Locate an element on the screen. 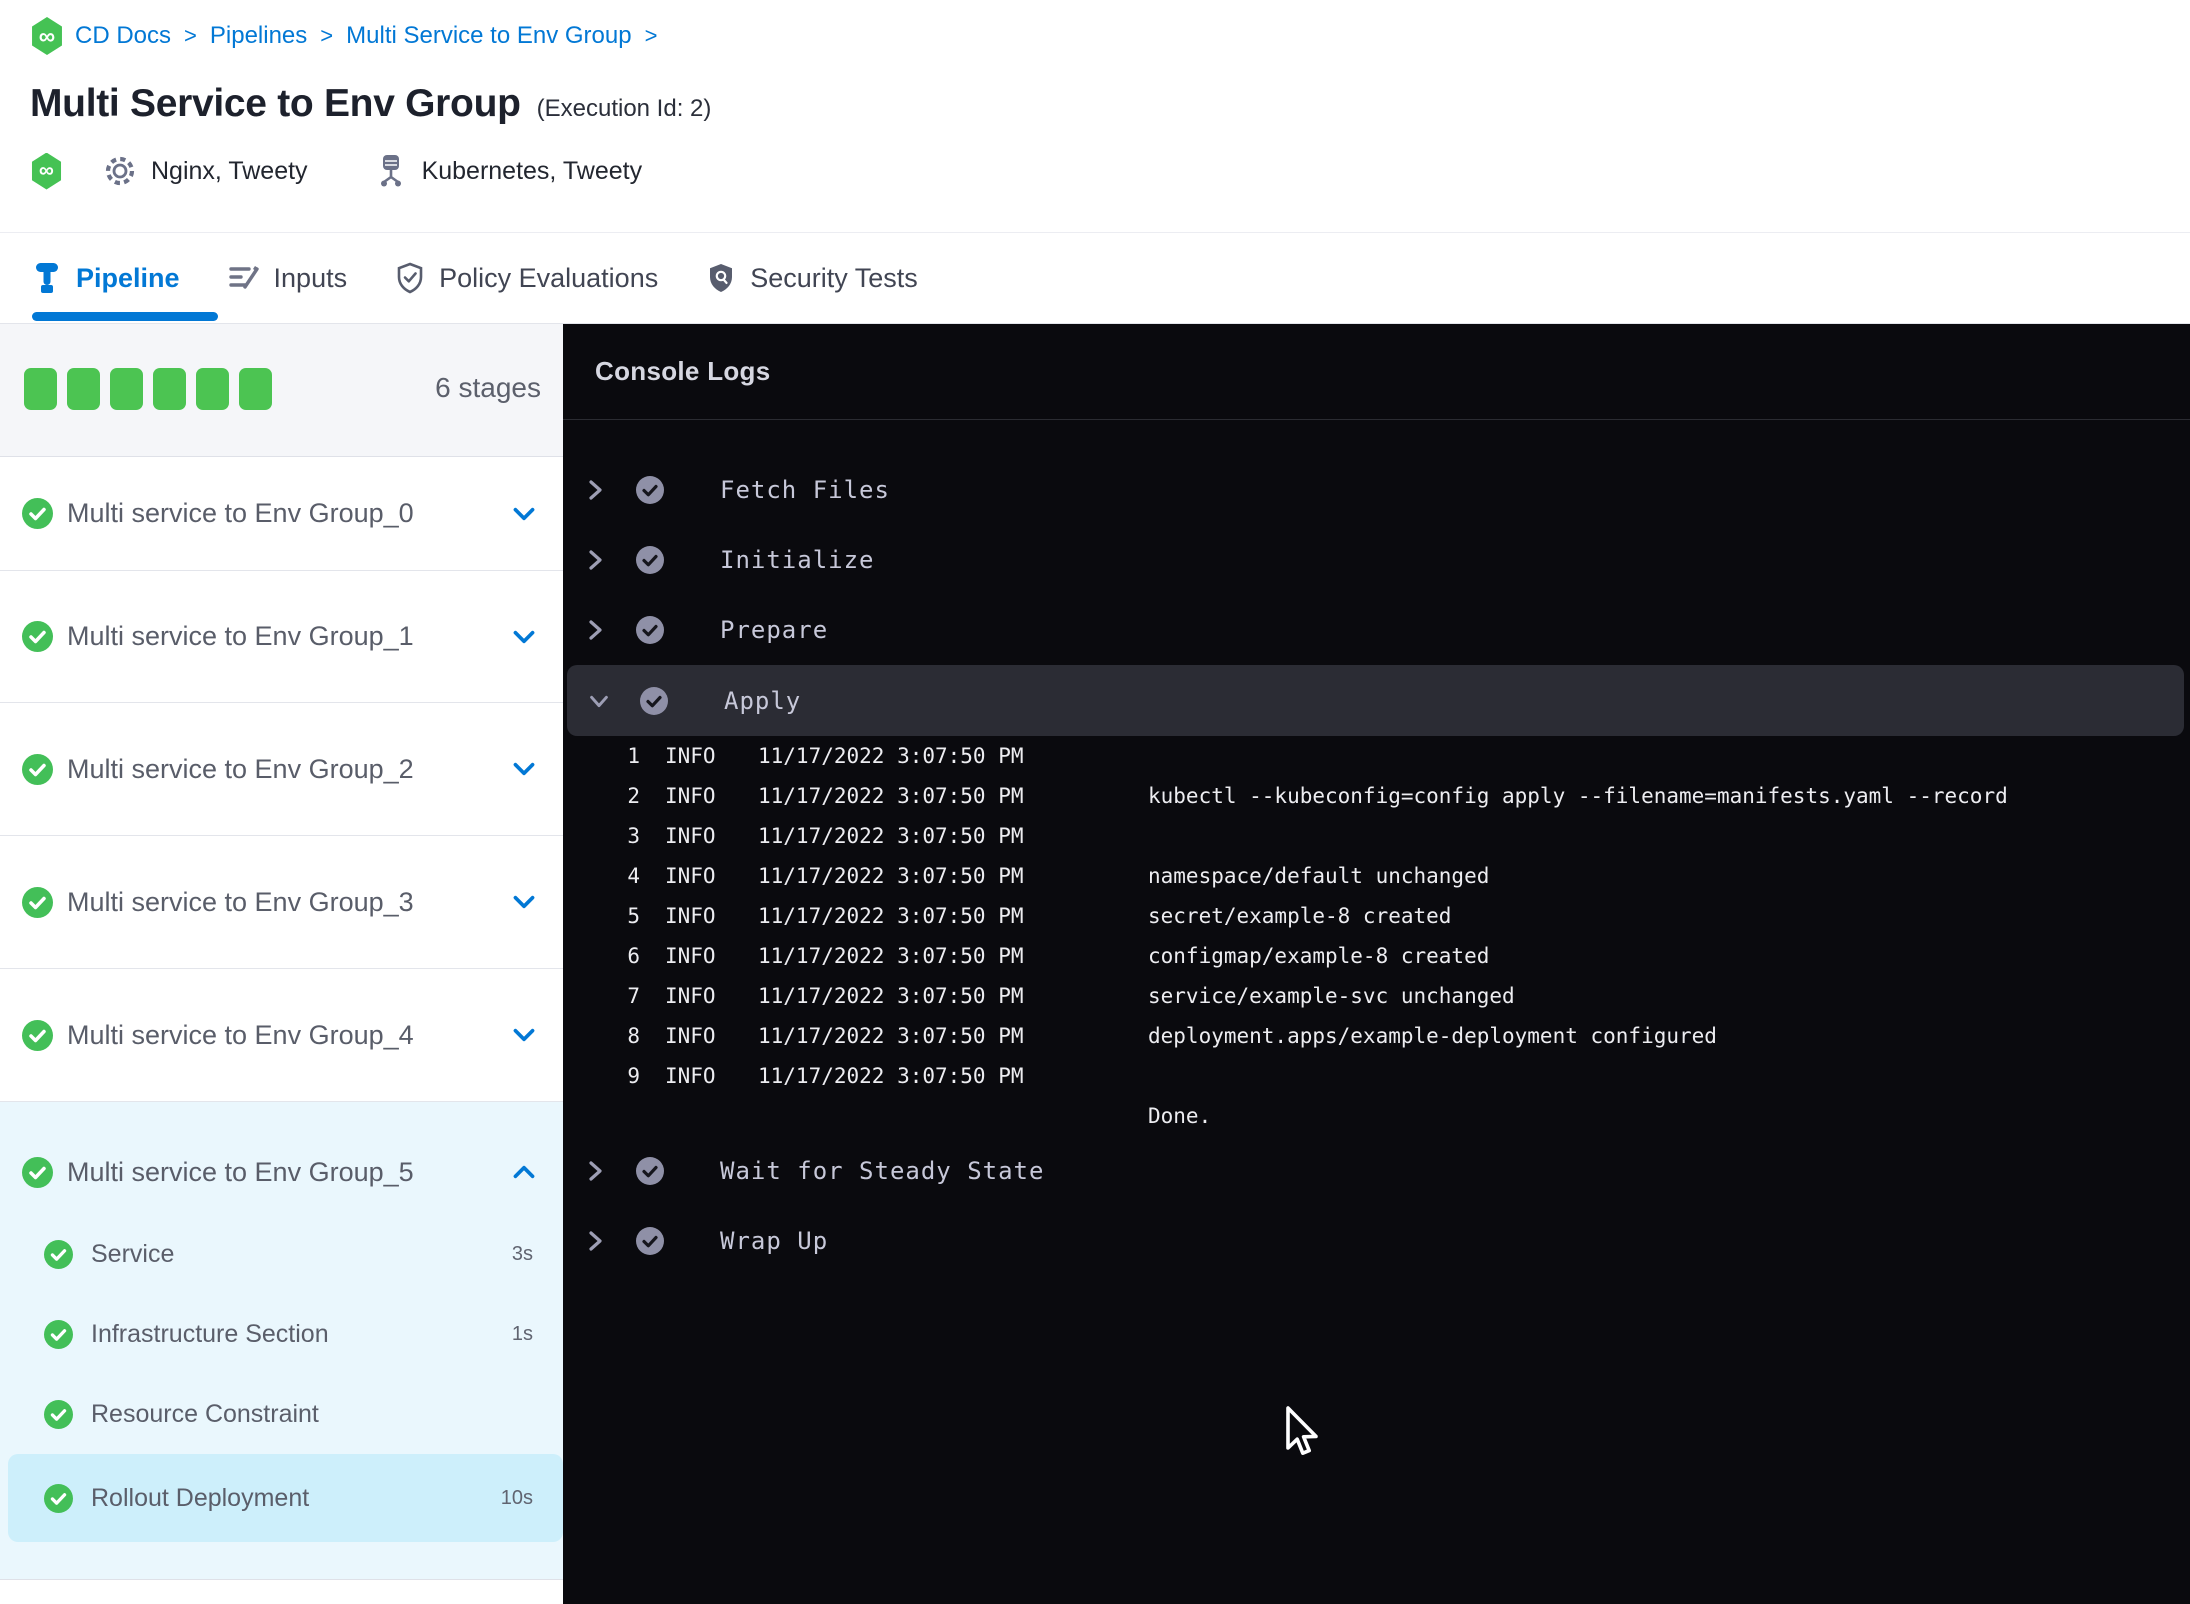 This screenshot has height=1604, width=2190. service-label: Nginx, Tweety is located at coordinates (229, 170).